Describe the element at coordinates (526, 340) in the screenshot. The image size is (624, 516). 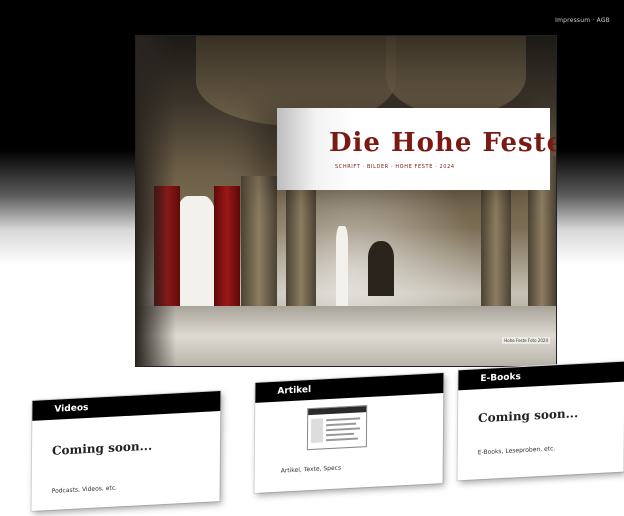
I see `photo-credit: Hohe Feste Foto 2024` at that location.